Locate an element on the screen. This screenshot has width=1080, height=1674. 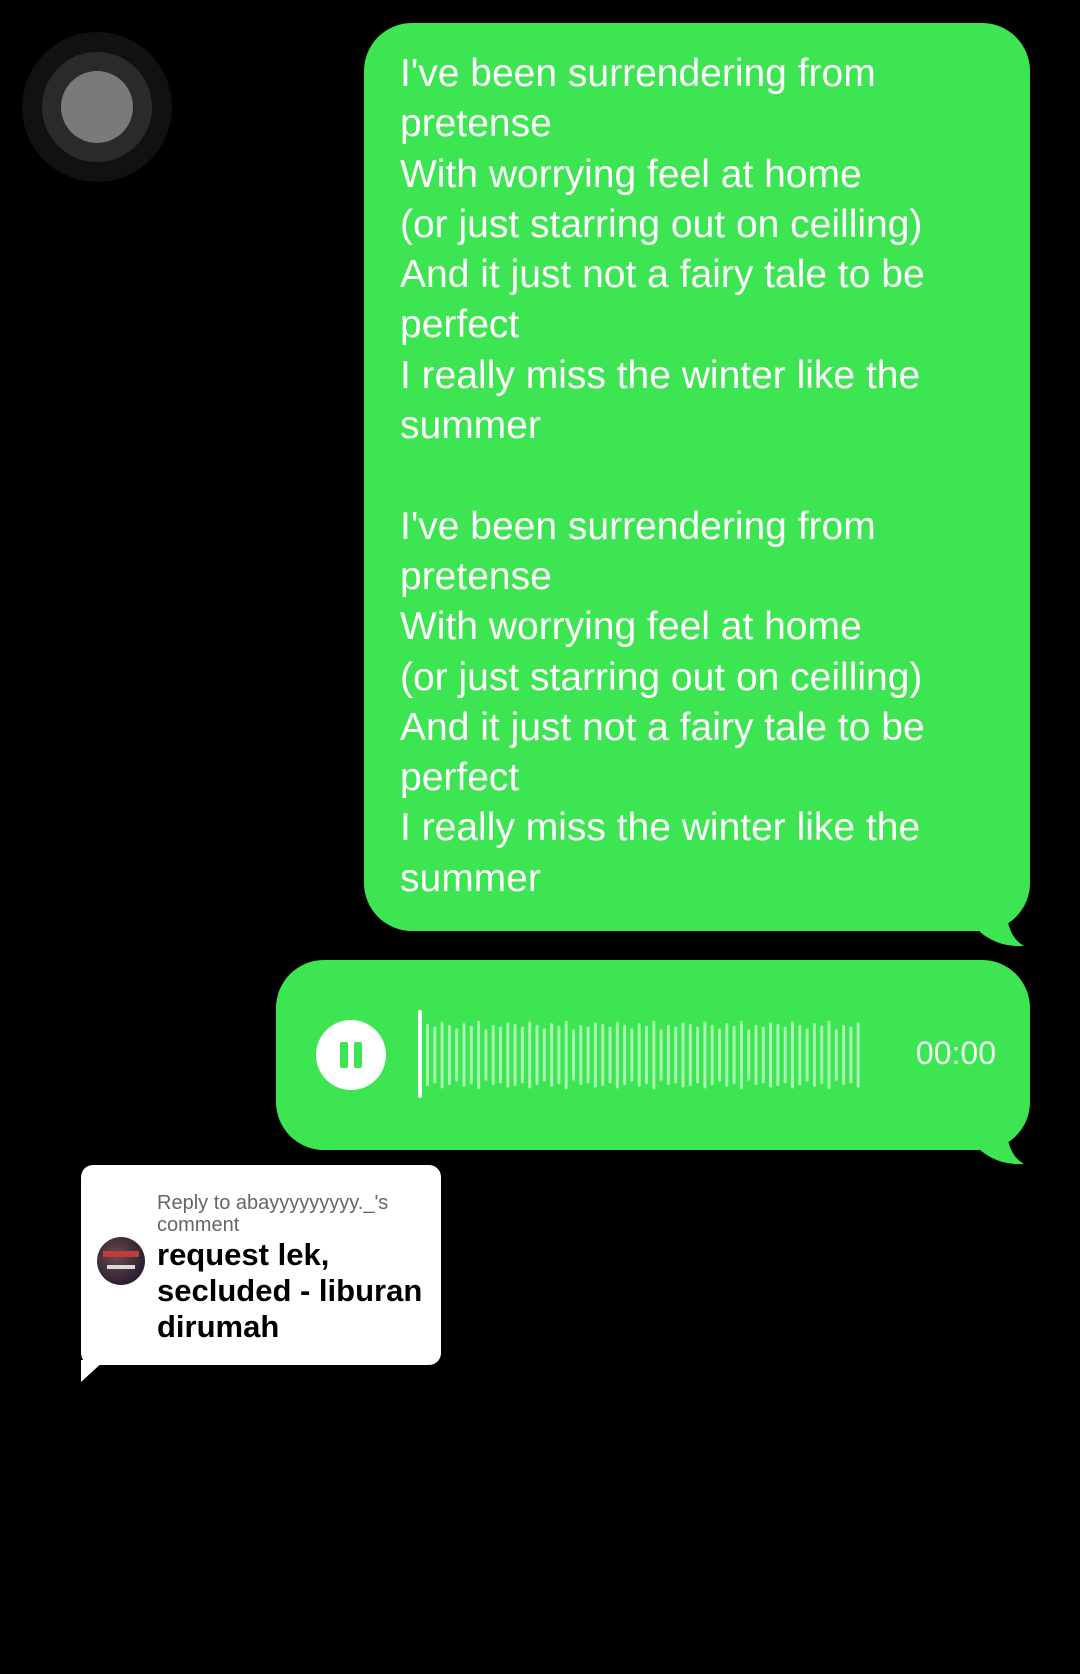
voice-bubble-tail is located at coordinates (1002, 1141).